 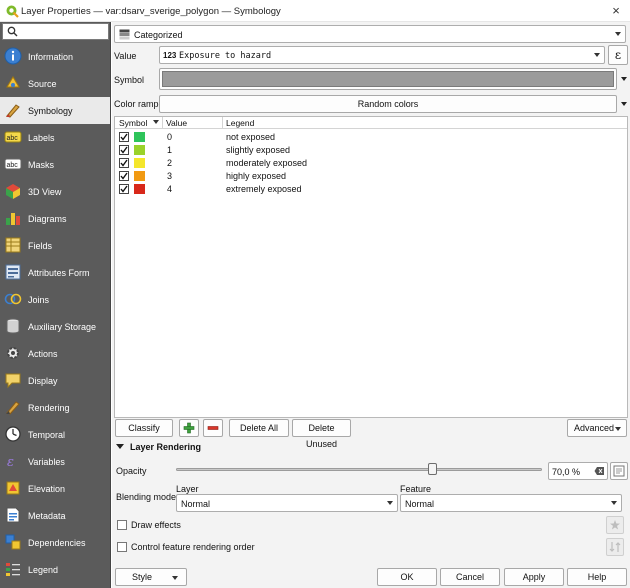 What do you see at coordinates (55, 245) in the screenshot?
I see `sidebar-item-fields: Fields` at bounding box center [55, 245].